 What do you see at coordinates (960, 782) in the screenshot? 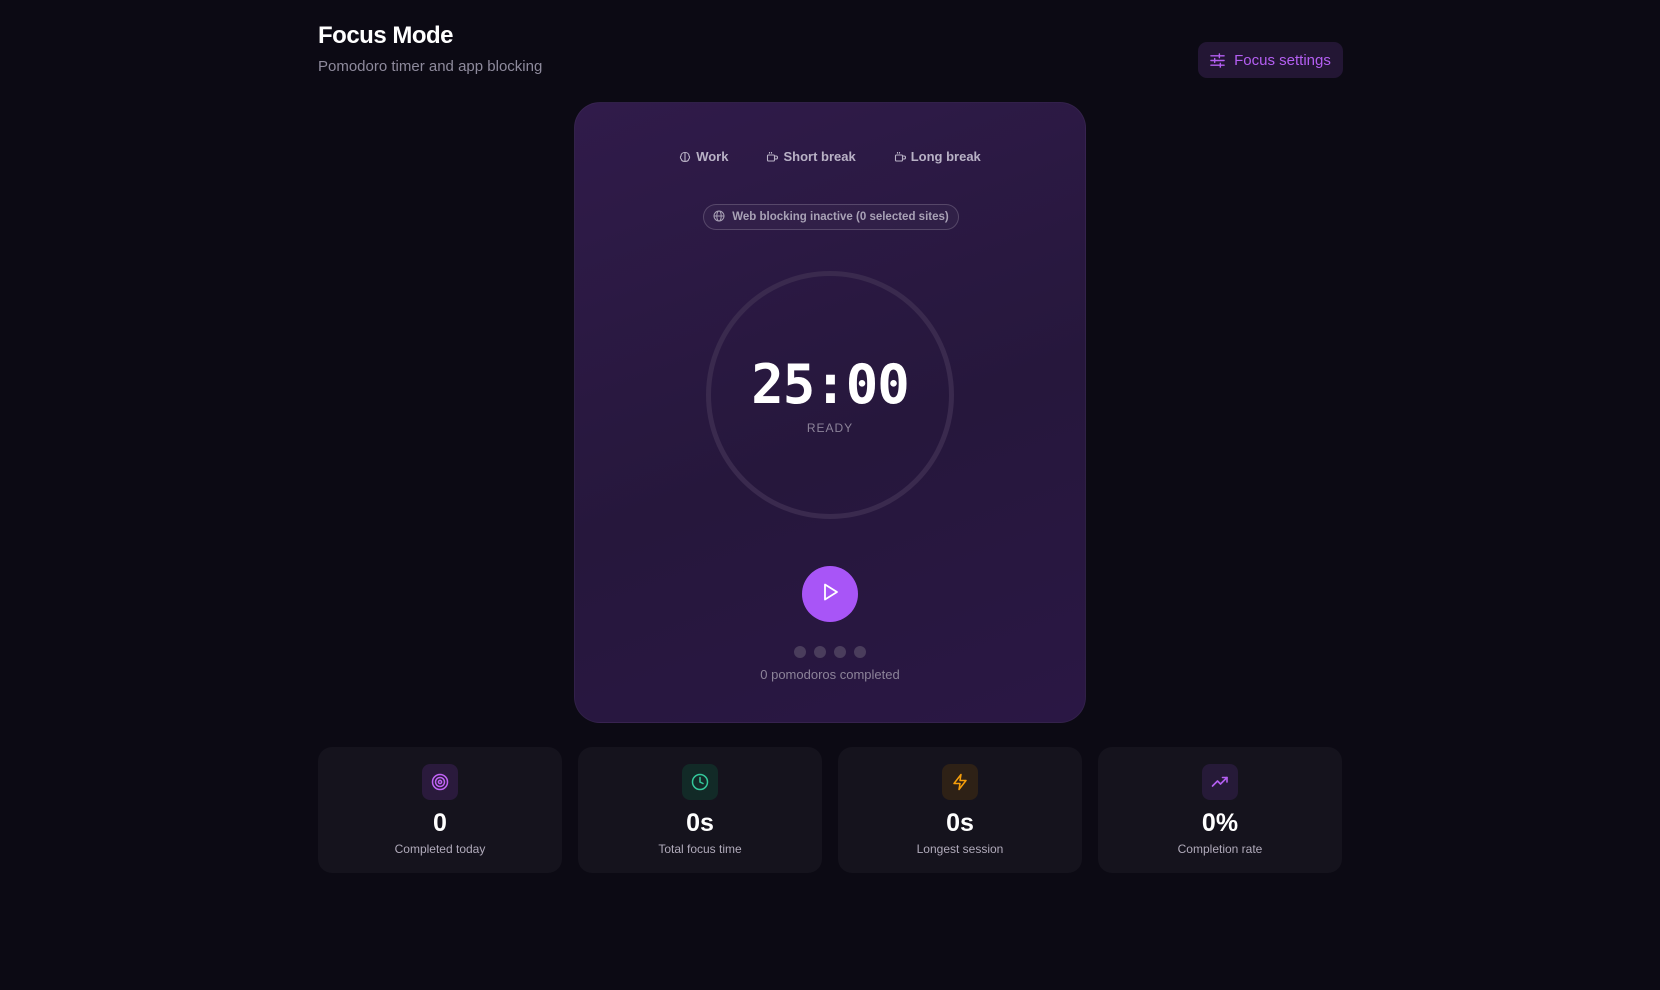
I see `zap-icon` at bounding box center [960, 782].